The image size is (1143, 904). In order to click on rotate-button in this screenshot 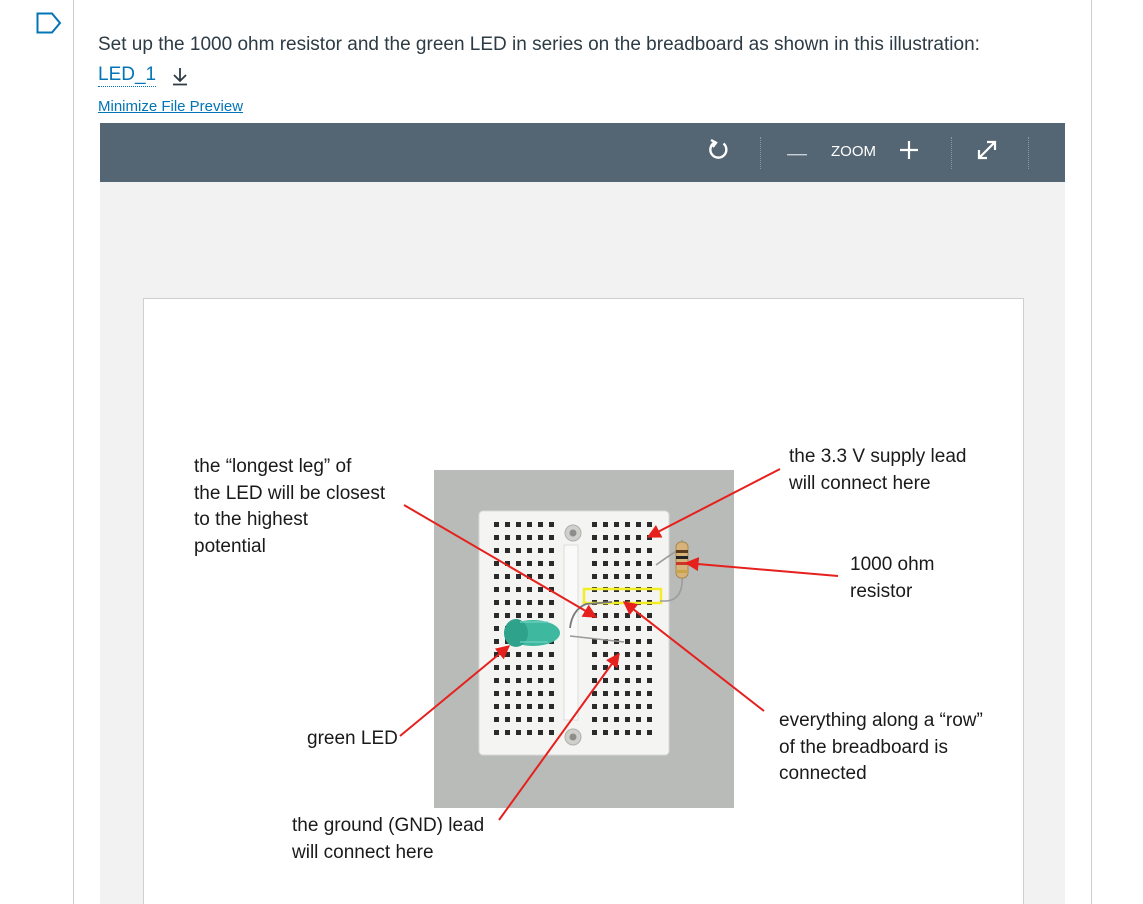, I will do `click(718, 152)`.